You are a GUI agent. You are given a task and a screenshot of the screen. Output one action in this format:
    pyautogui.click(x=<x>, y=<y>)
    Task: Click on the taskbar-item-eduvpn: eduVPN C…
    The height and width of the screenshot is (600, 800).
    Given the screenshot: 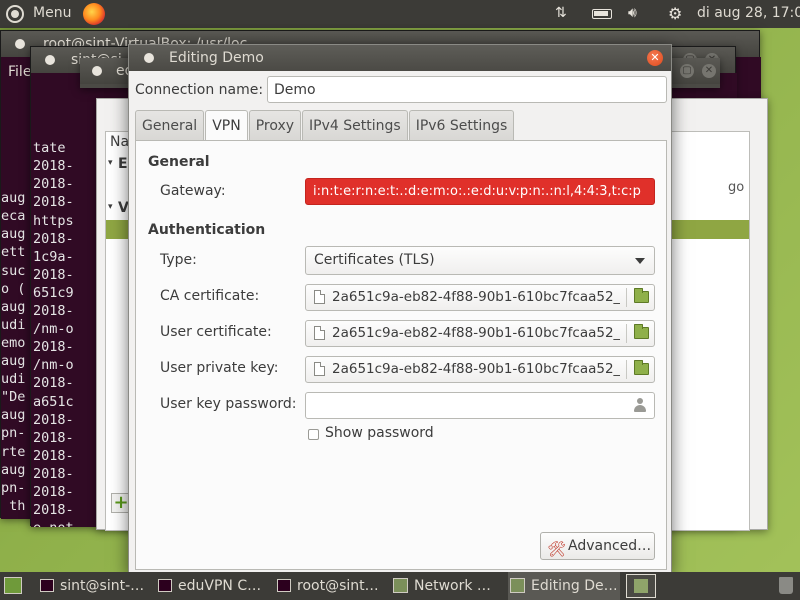 What is the action you would take?
    pyautogui.click(x=208, y=586)
    